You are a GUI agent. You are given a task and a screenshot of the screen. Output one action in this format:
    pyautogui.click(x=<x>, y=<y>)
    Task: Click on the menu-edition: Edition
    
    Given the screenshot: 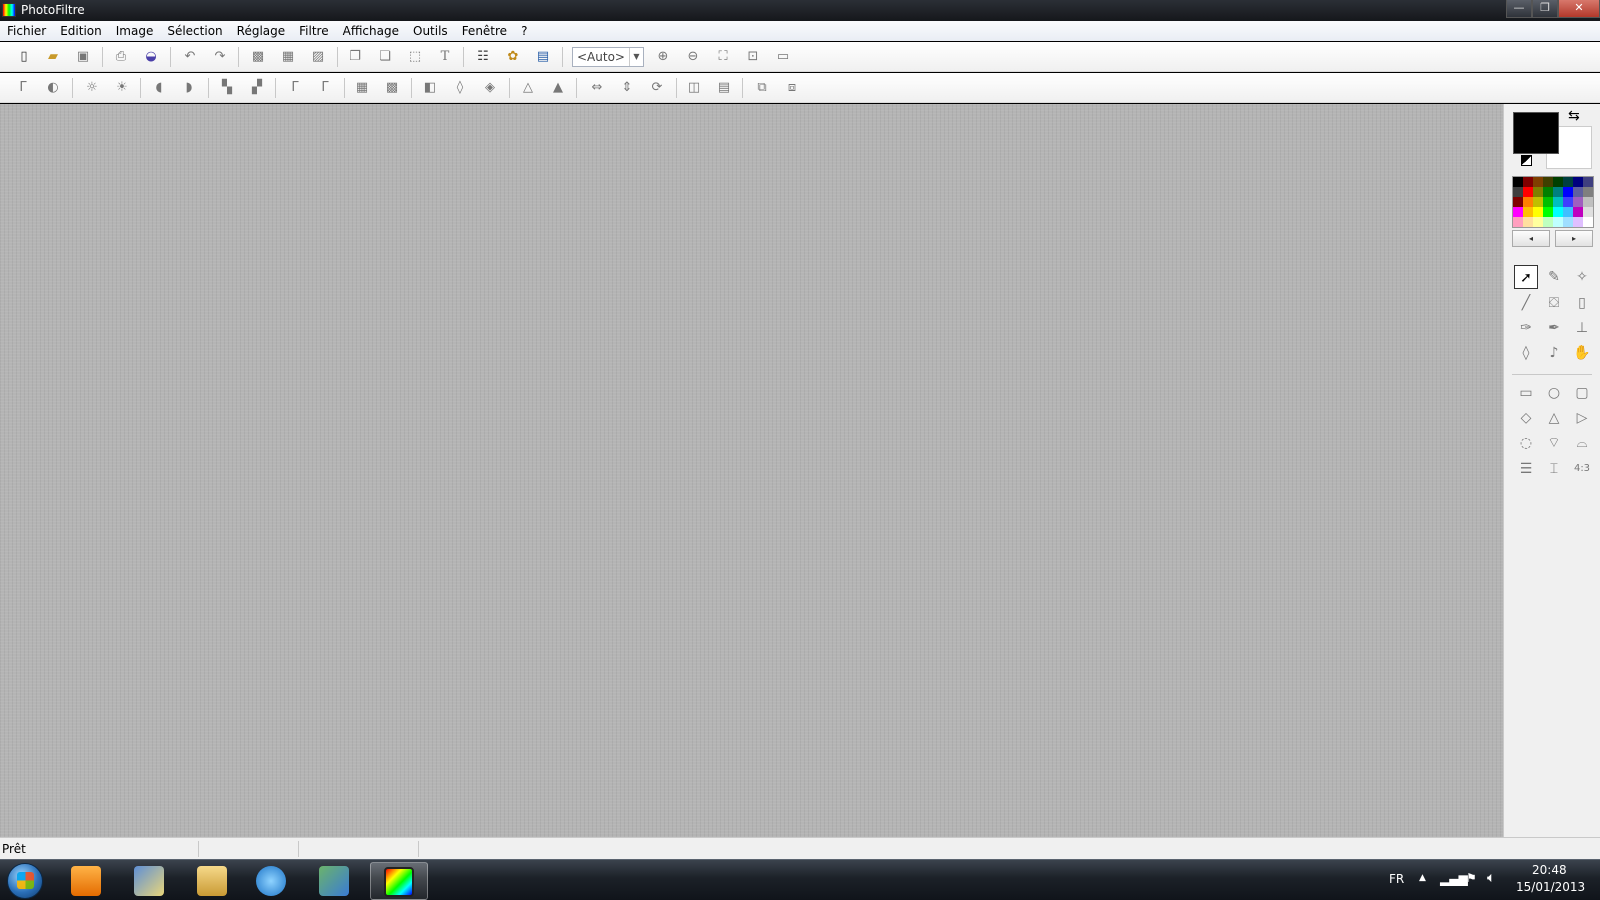 What is the action you would take?
    pyautogui.click(x=81, y=31)
    